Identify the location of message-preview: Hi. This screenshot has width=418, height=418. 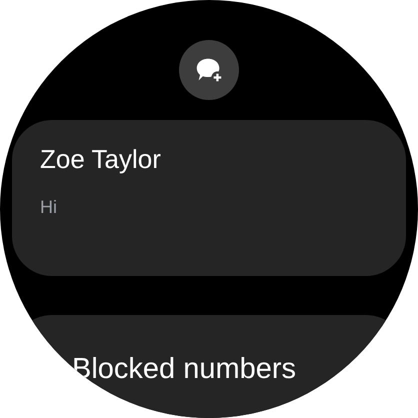
(49, 207).